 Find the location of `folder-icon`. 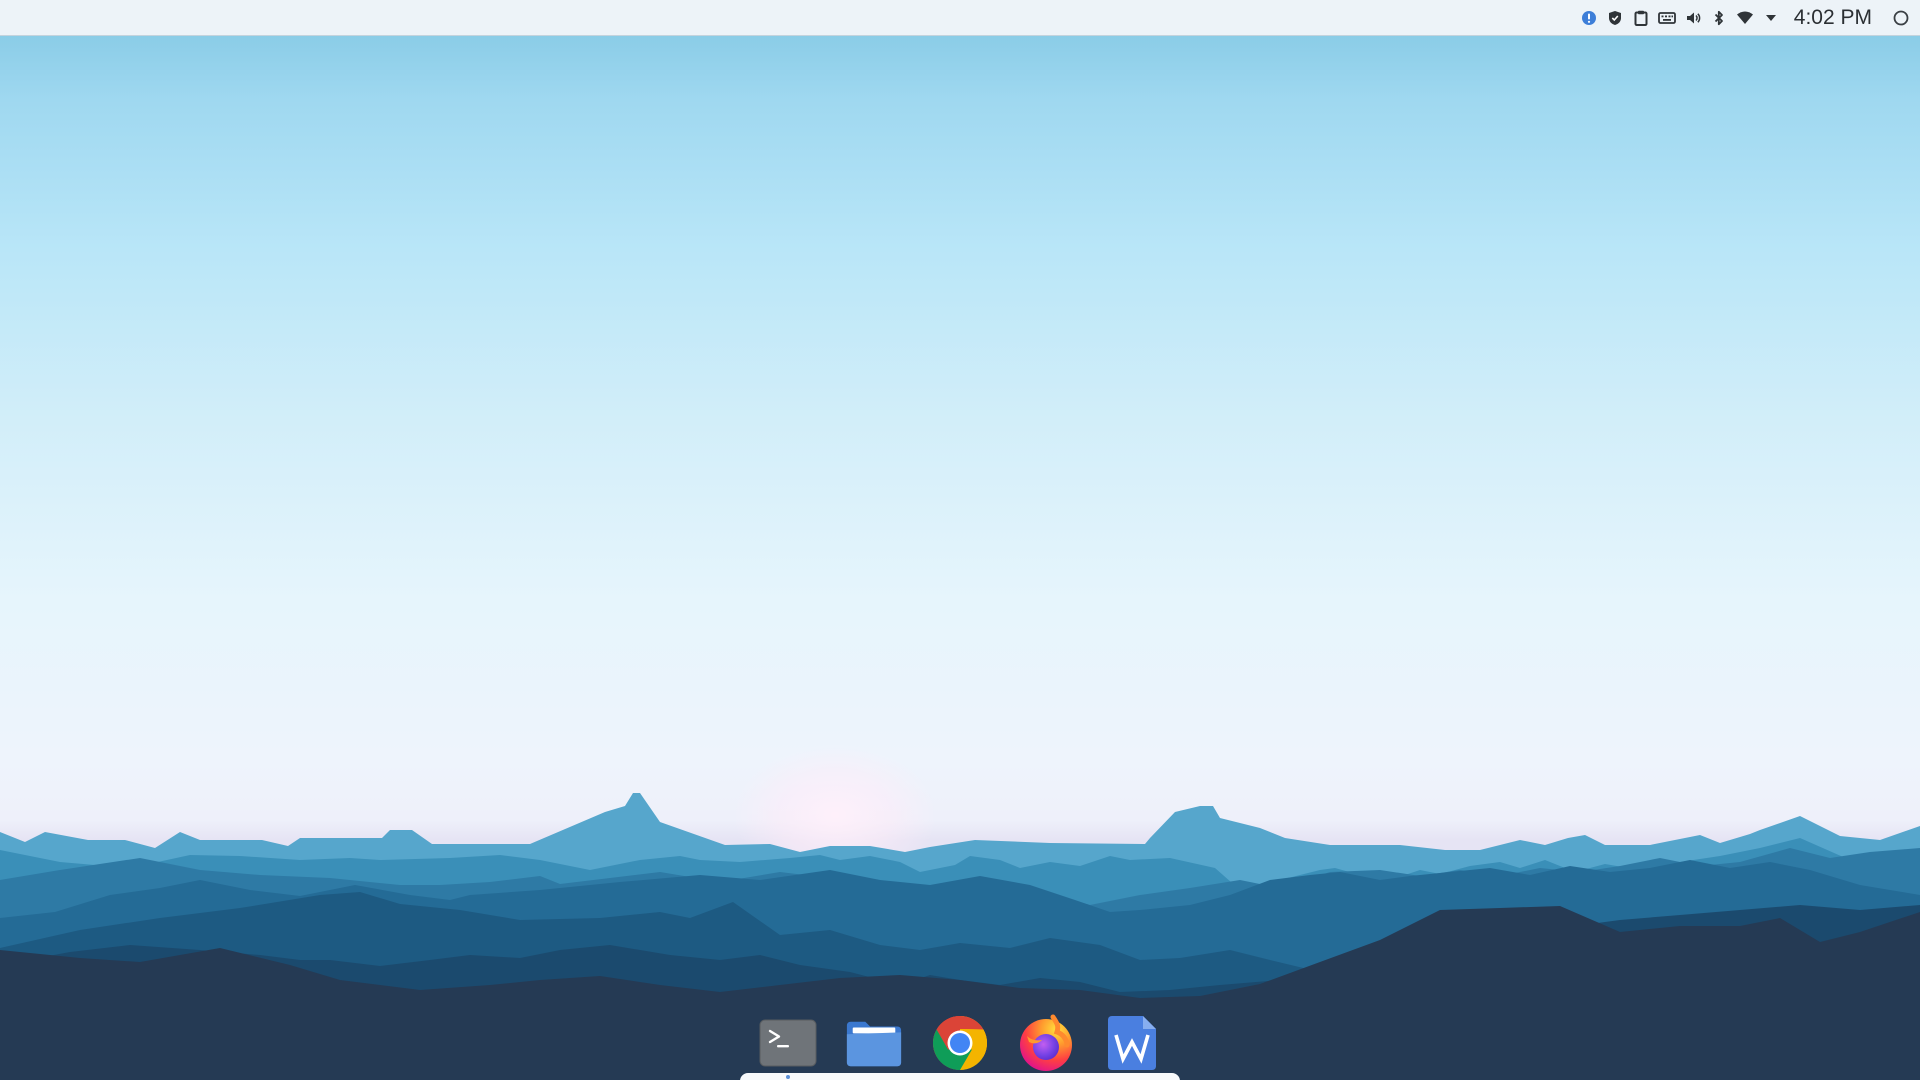

folder-icon is located at coordinates (874, 1044).